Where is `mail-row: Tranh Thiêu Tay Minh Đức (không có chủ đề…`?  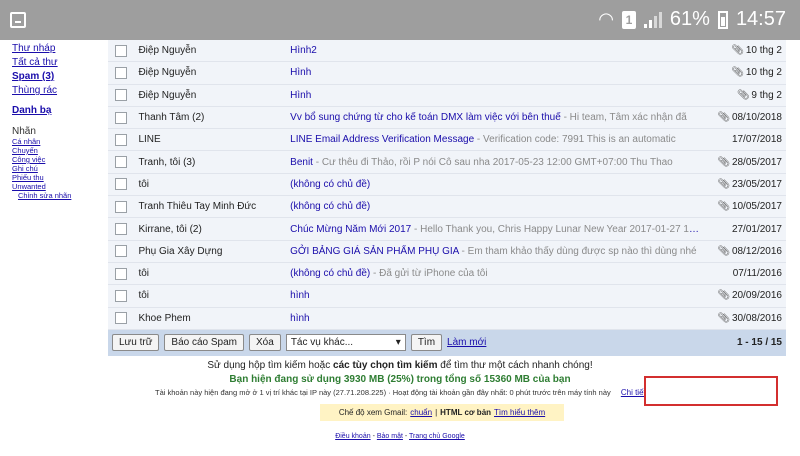 mail-row: Tranh Thiêu Tay Minh Đức (không có chủ đề… is located at coordinates (447, 207).